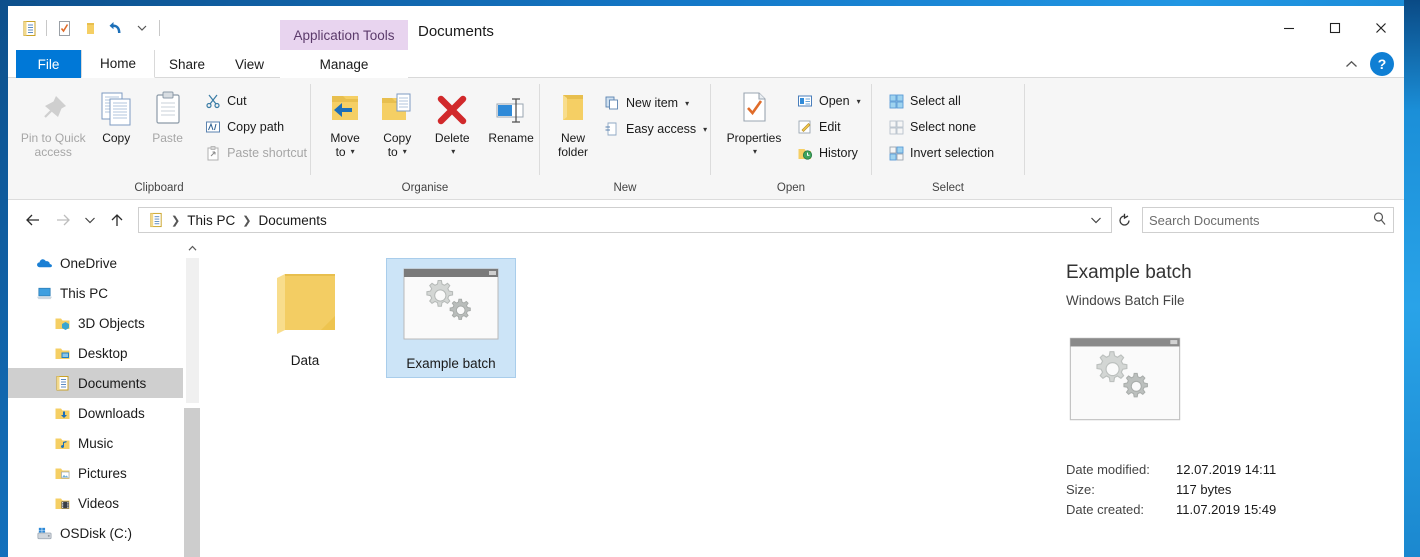 The width and height of the screenshot is (1420, 557). Describe the element at coordinates (511, 116) in the screenshot. I see `rename-button: Rename` at that location.